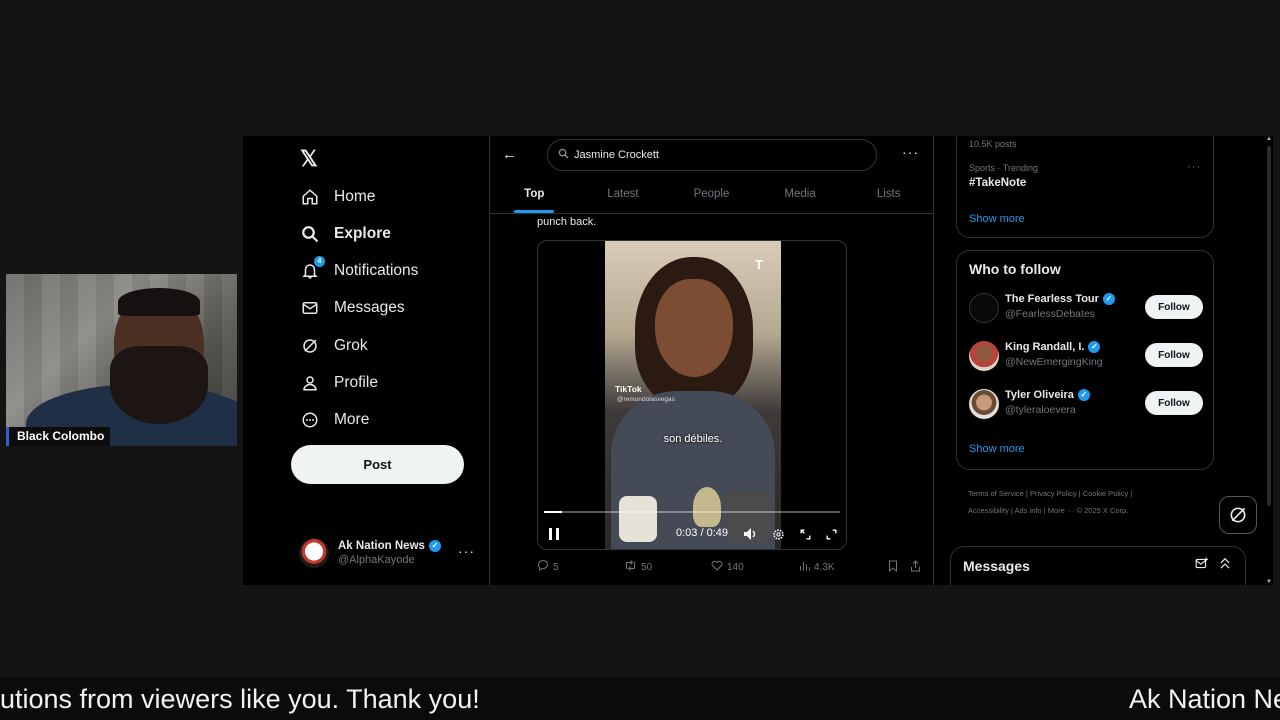 This screenshot has width=1280, height=720. Describe the element at coordinates (58, 436) in the screenshot. I see `webcam-name-label: Black Colombo` at that location.